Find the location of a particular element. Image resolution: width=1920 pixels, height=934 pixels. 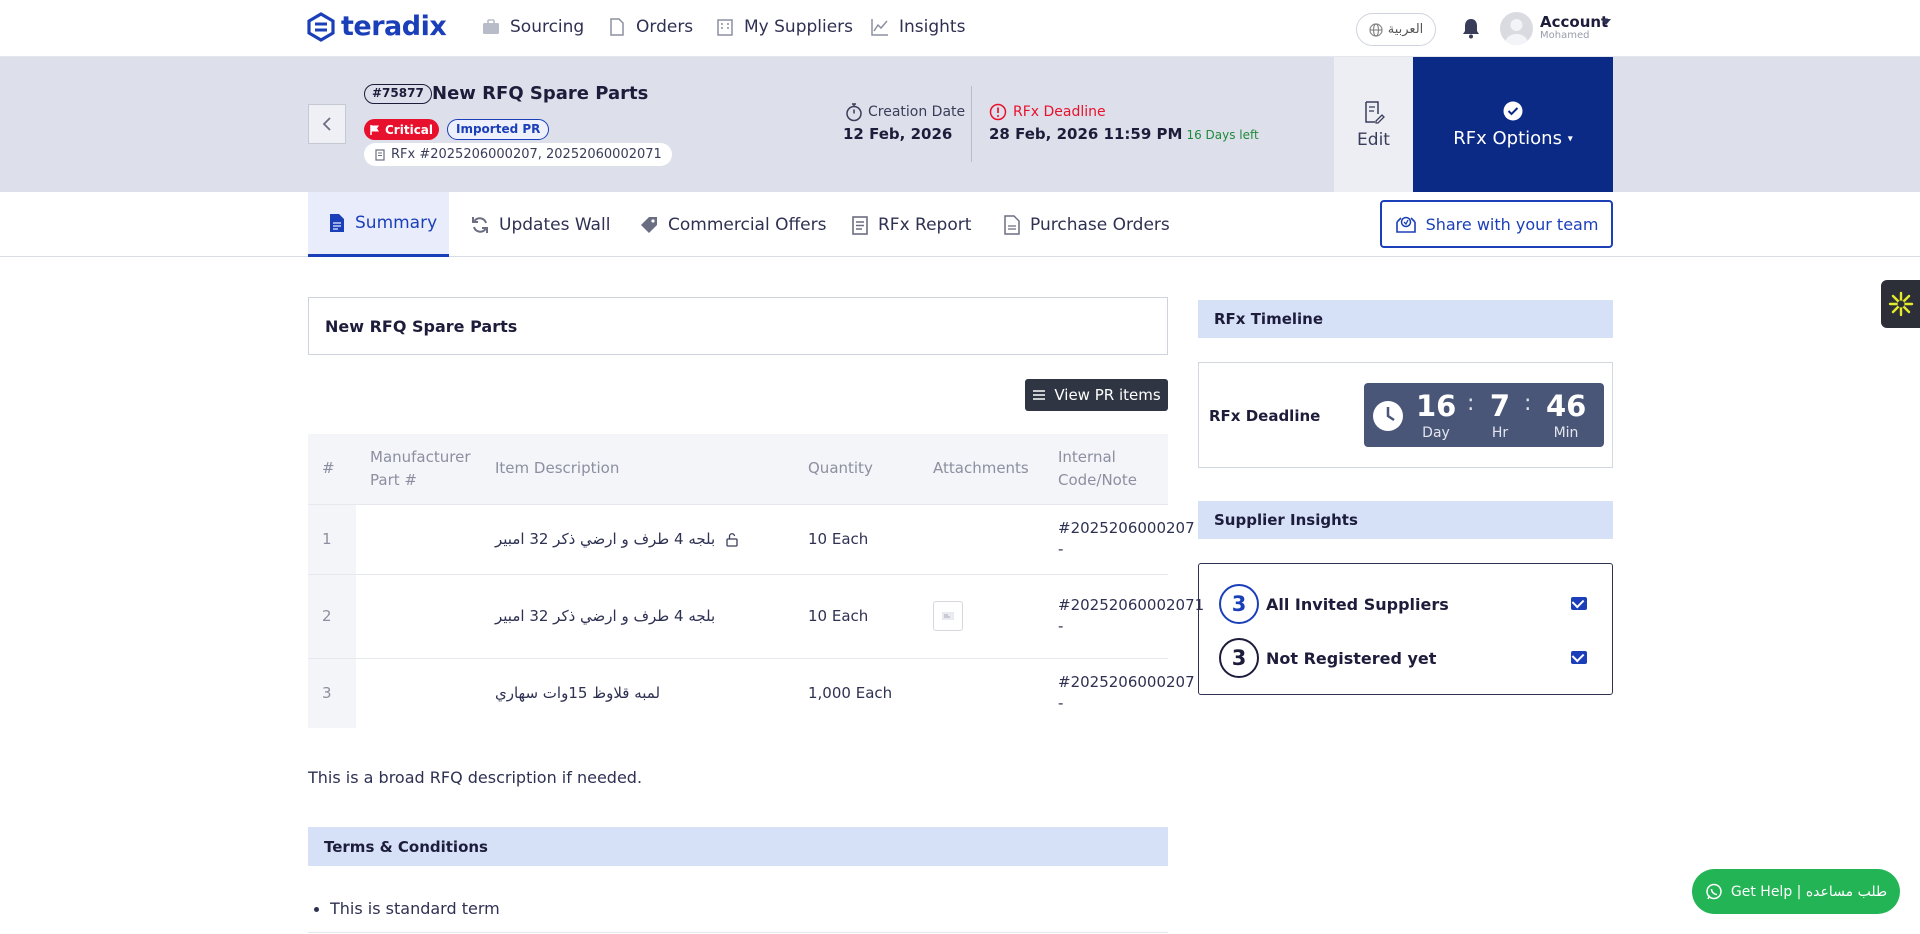

tab-rfx-report: RFx Report is located at coordinates (911, 224).